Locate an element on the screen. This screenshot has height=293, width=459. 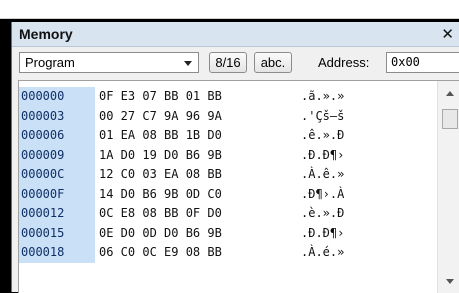
memory-row-ascii: .Đ¶›.À is located at coordinates (322, 195).